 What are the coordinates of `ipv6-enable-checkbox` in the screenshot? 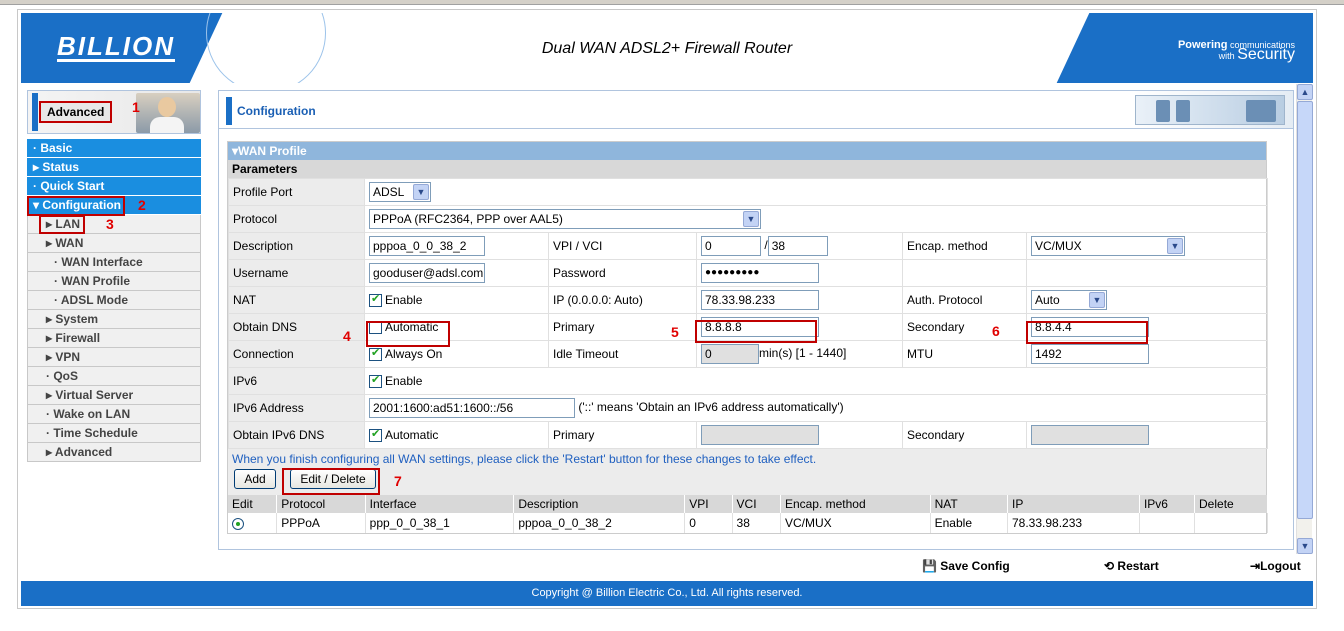 It's located at (375, 381).